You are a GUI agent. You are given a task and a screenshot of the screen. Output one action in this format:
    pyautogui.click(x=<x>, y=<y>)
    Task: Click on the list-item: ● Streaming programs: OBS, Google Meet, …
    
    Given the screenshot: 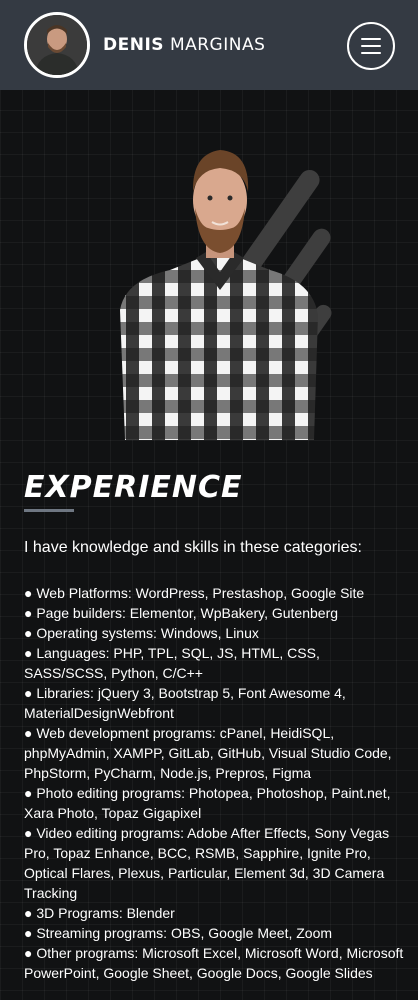 What is the action you would take?
    pyautogui.click(x=178, y=933)
    